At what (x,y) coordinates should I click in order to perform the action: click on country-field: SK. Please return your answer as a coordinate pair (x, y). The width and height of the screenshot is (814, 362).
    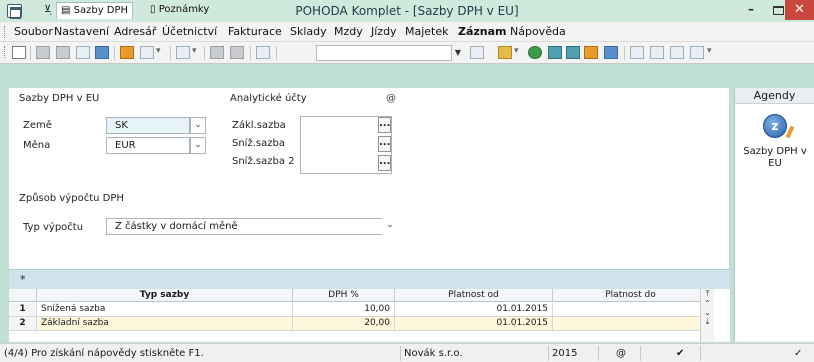
    Looking at the image, I should click on (148, 125).